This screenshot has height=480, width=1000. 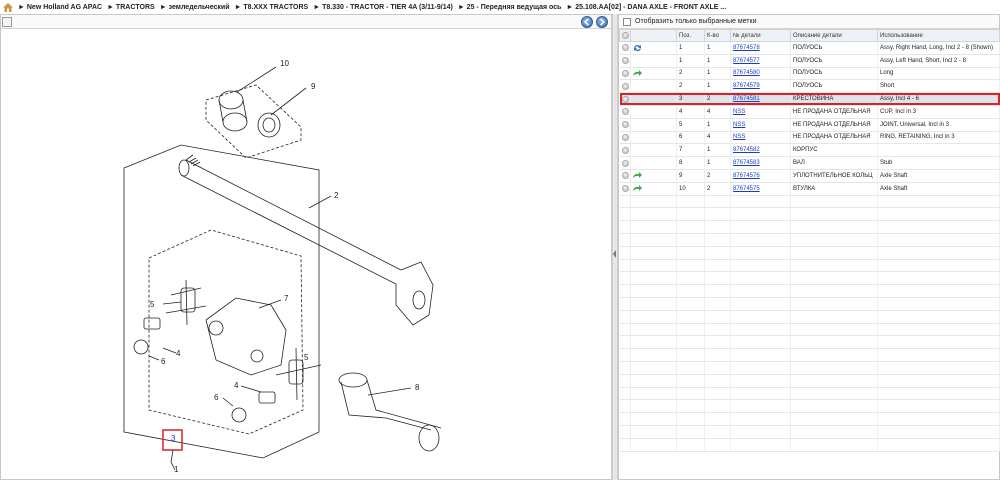 I want to click on row-usage, so click(x=938, y=150).